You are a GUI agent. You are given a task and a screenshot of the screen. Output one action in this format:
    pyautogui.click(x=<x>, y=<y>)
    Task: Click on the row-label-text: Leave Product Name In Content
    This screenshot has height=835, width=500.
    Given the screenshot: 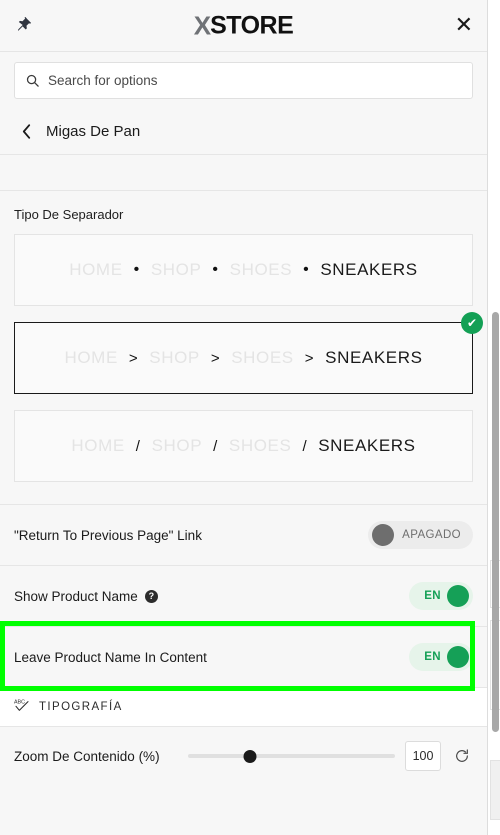 What is the action you would take?
    pyautogui.click(x=110, y=657)
    